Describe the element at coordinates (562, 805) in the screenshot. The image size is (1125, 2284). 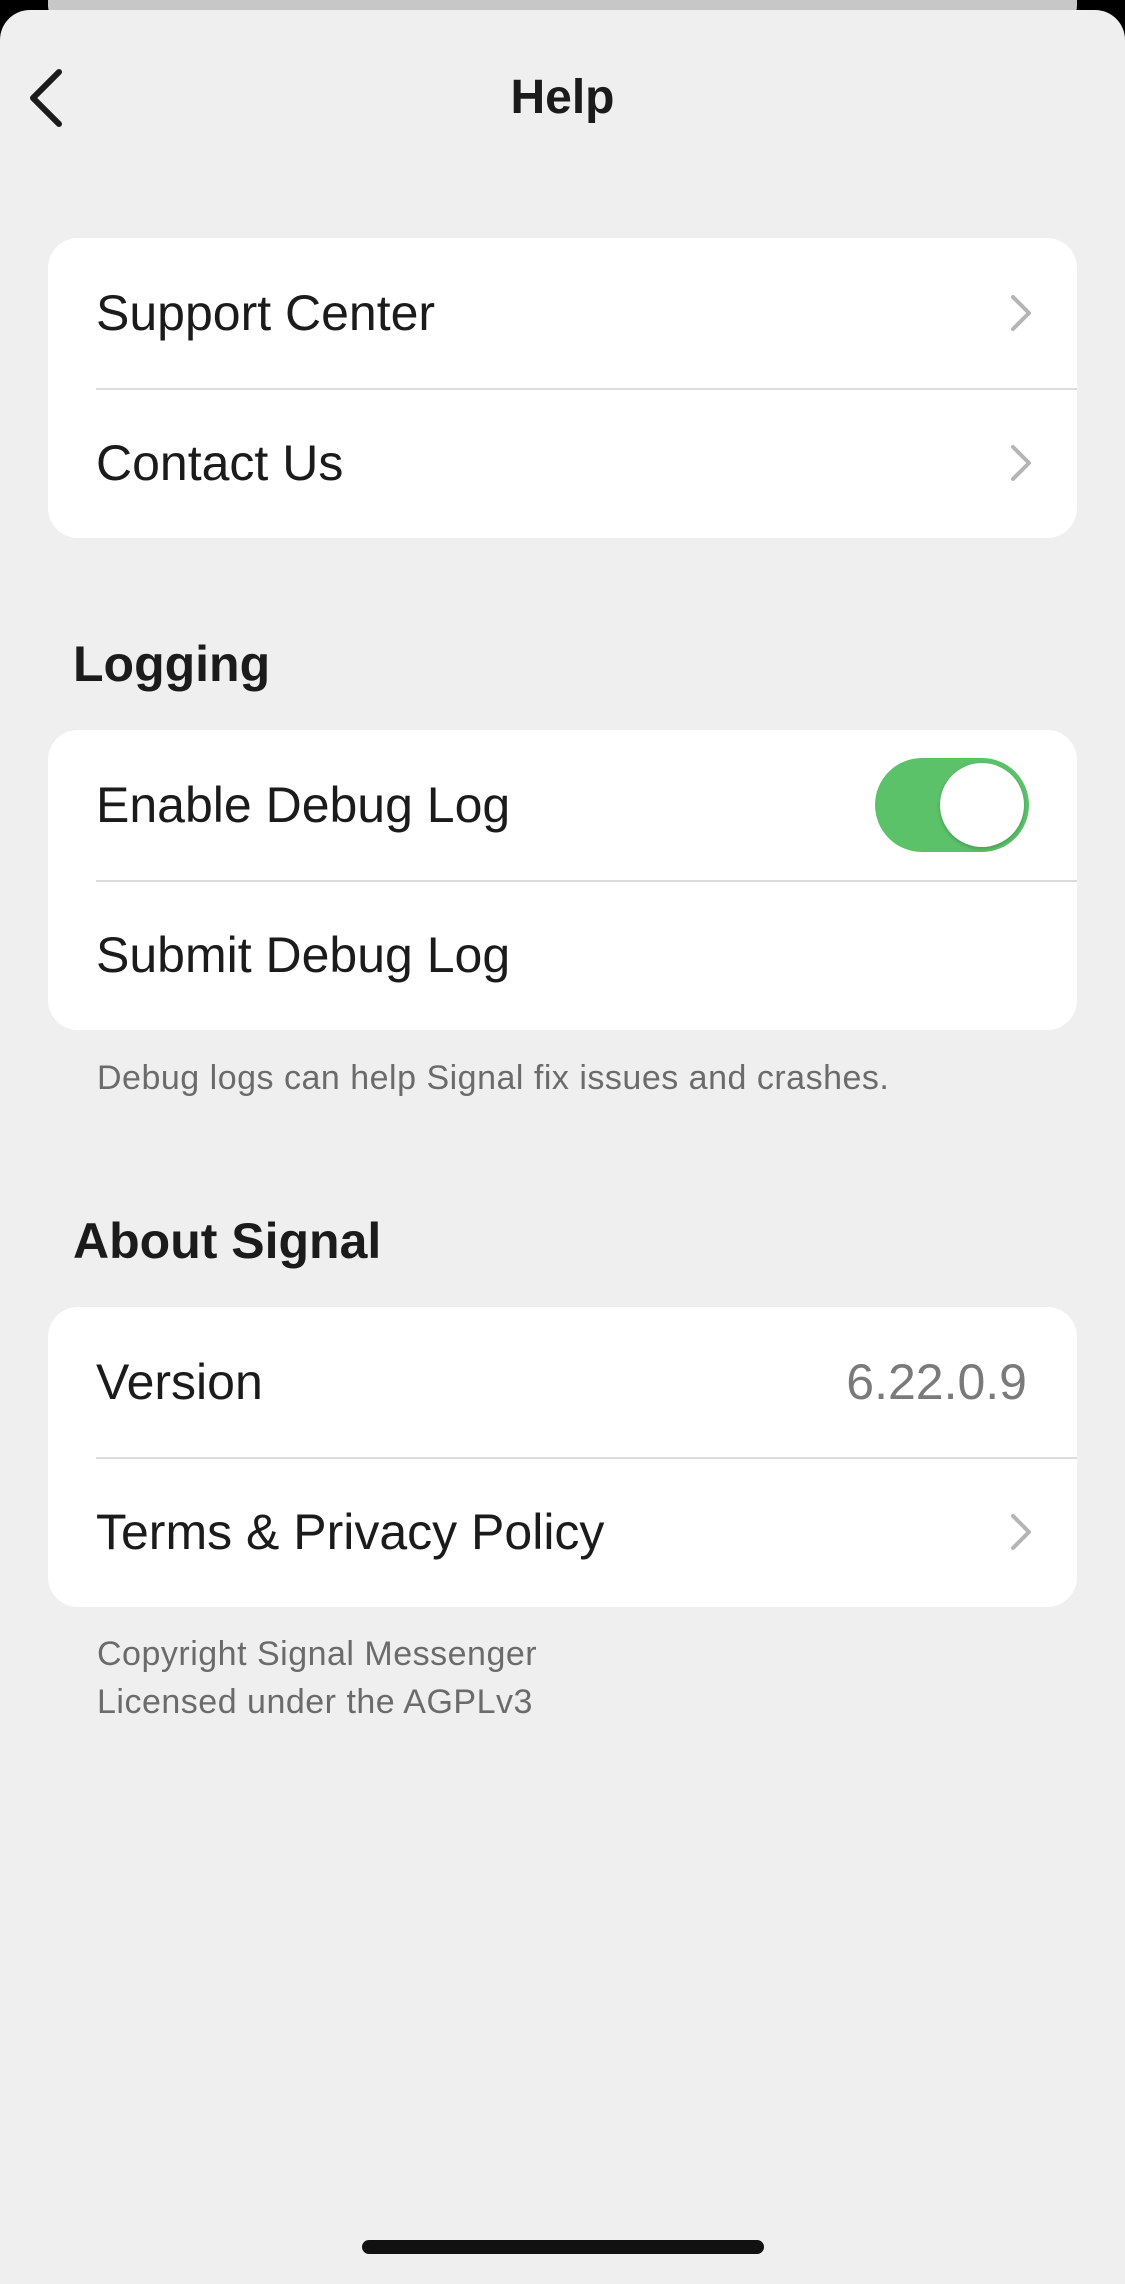
I see `enable-debug-log-row: Enable Debug Log` at that location.